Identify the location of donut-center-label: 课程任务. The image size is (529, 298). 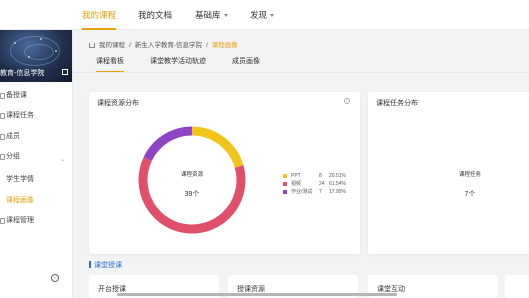
(469, 175).